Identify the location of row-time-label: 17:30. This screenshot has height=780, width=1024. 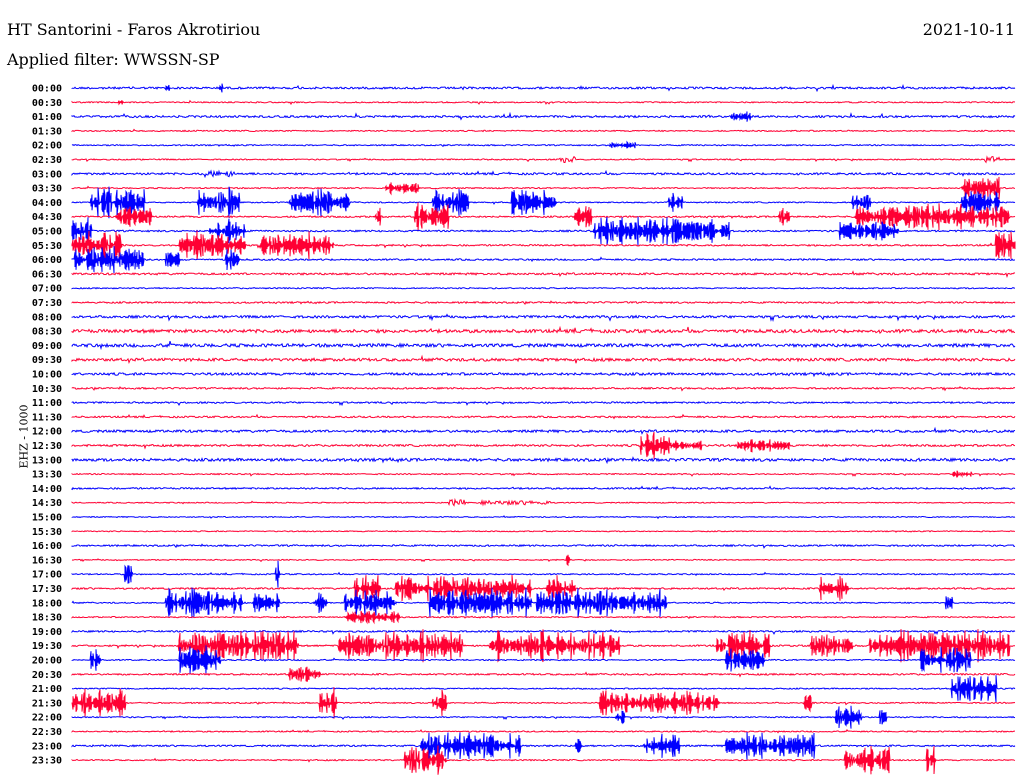
(47, 589).